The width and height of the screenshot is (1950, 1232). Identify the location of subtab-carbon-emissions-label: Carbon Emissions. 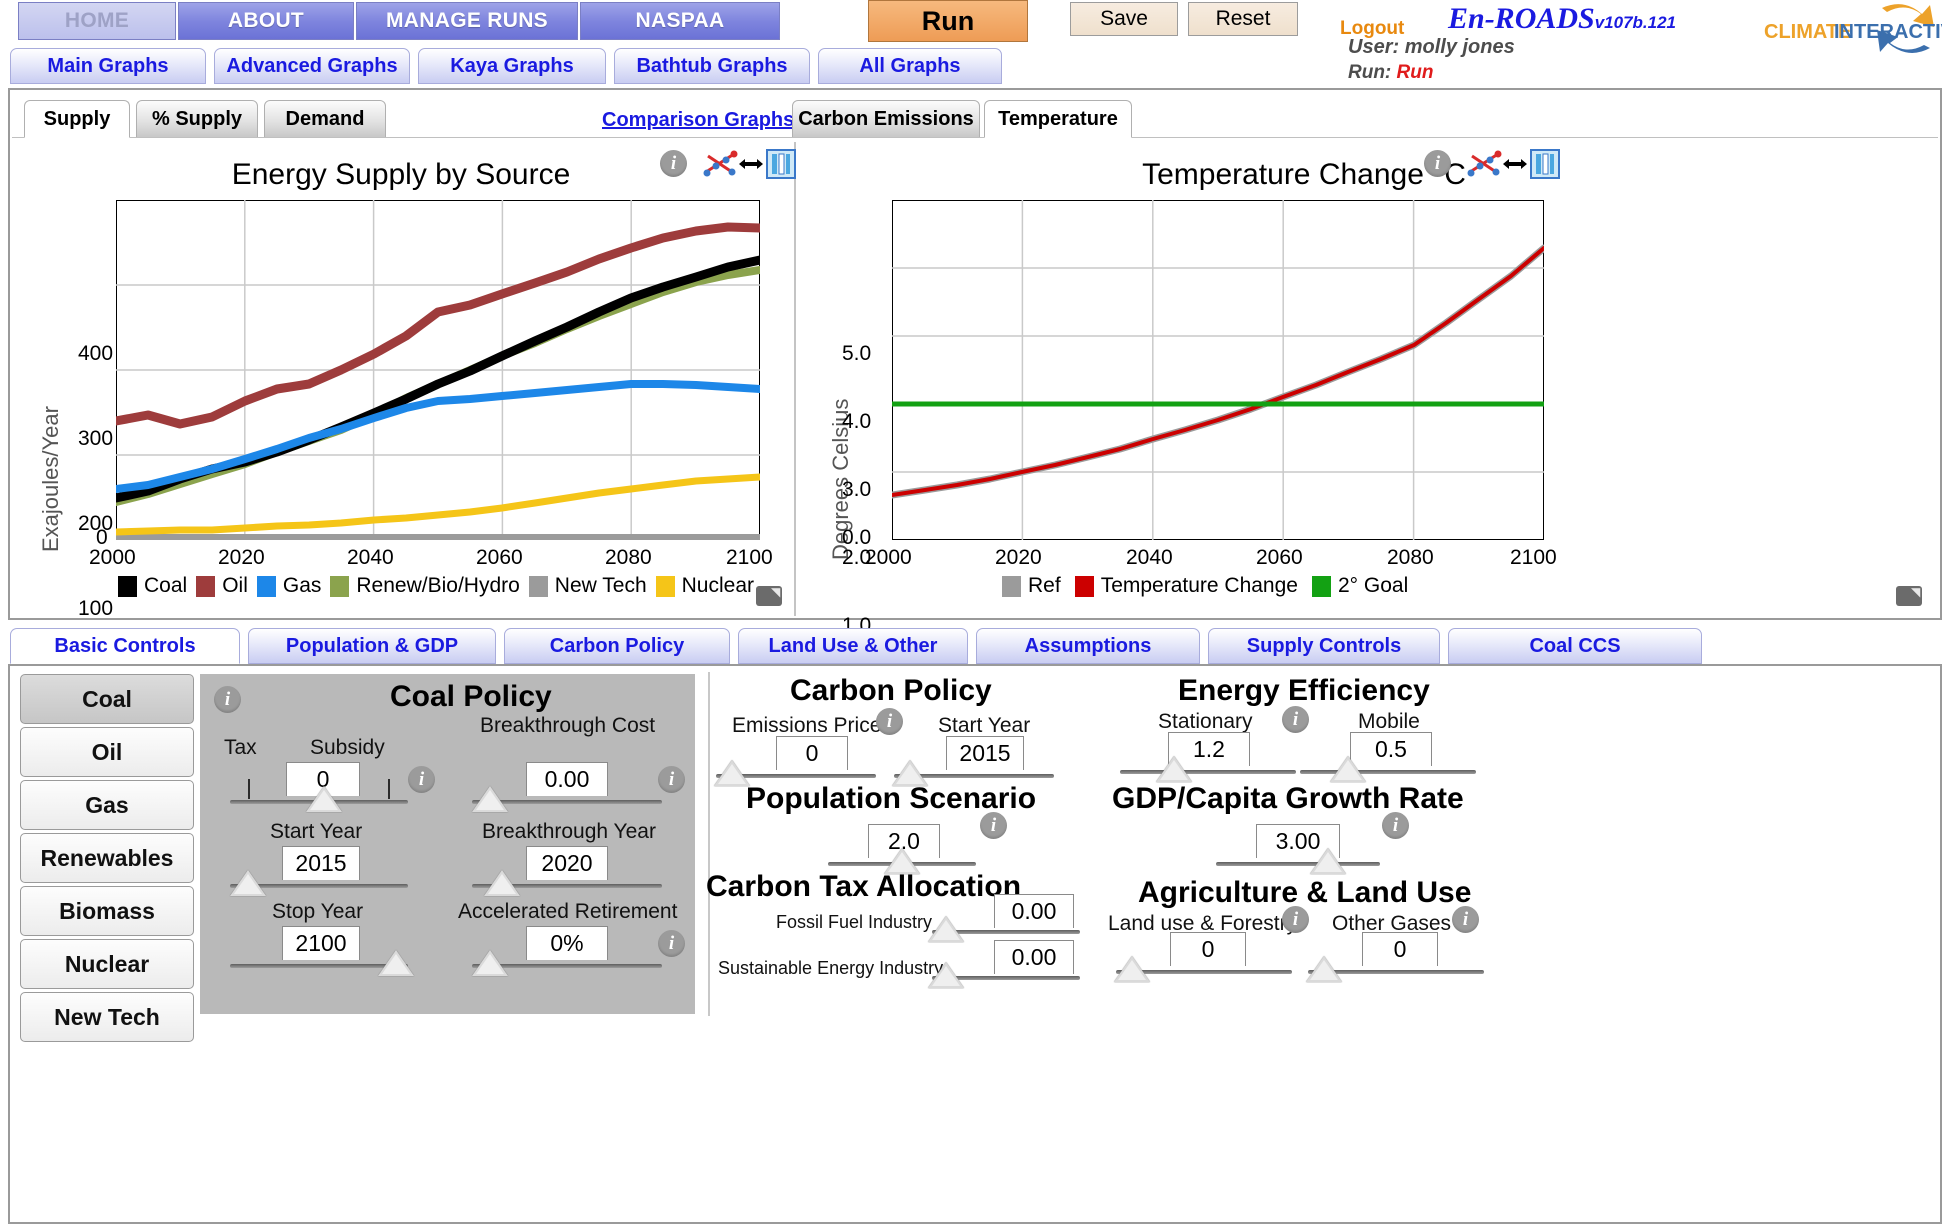
(886, 118).